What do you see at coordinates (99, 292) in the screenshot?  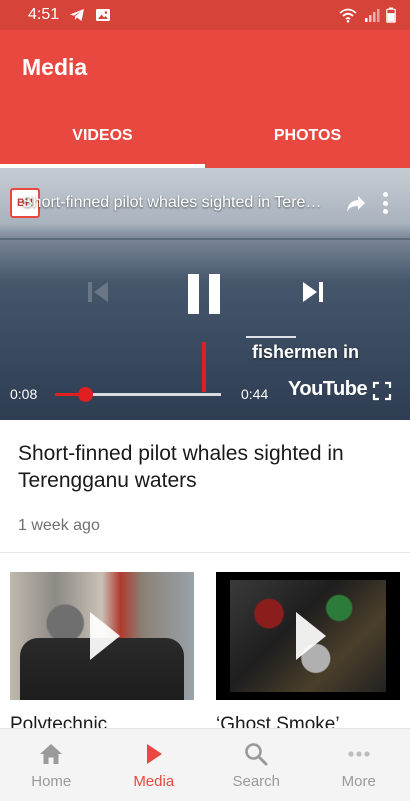 I see `previous-icon` at bounding box center [99, 292].